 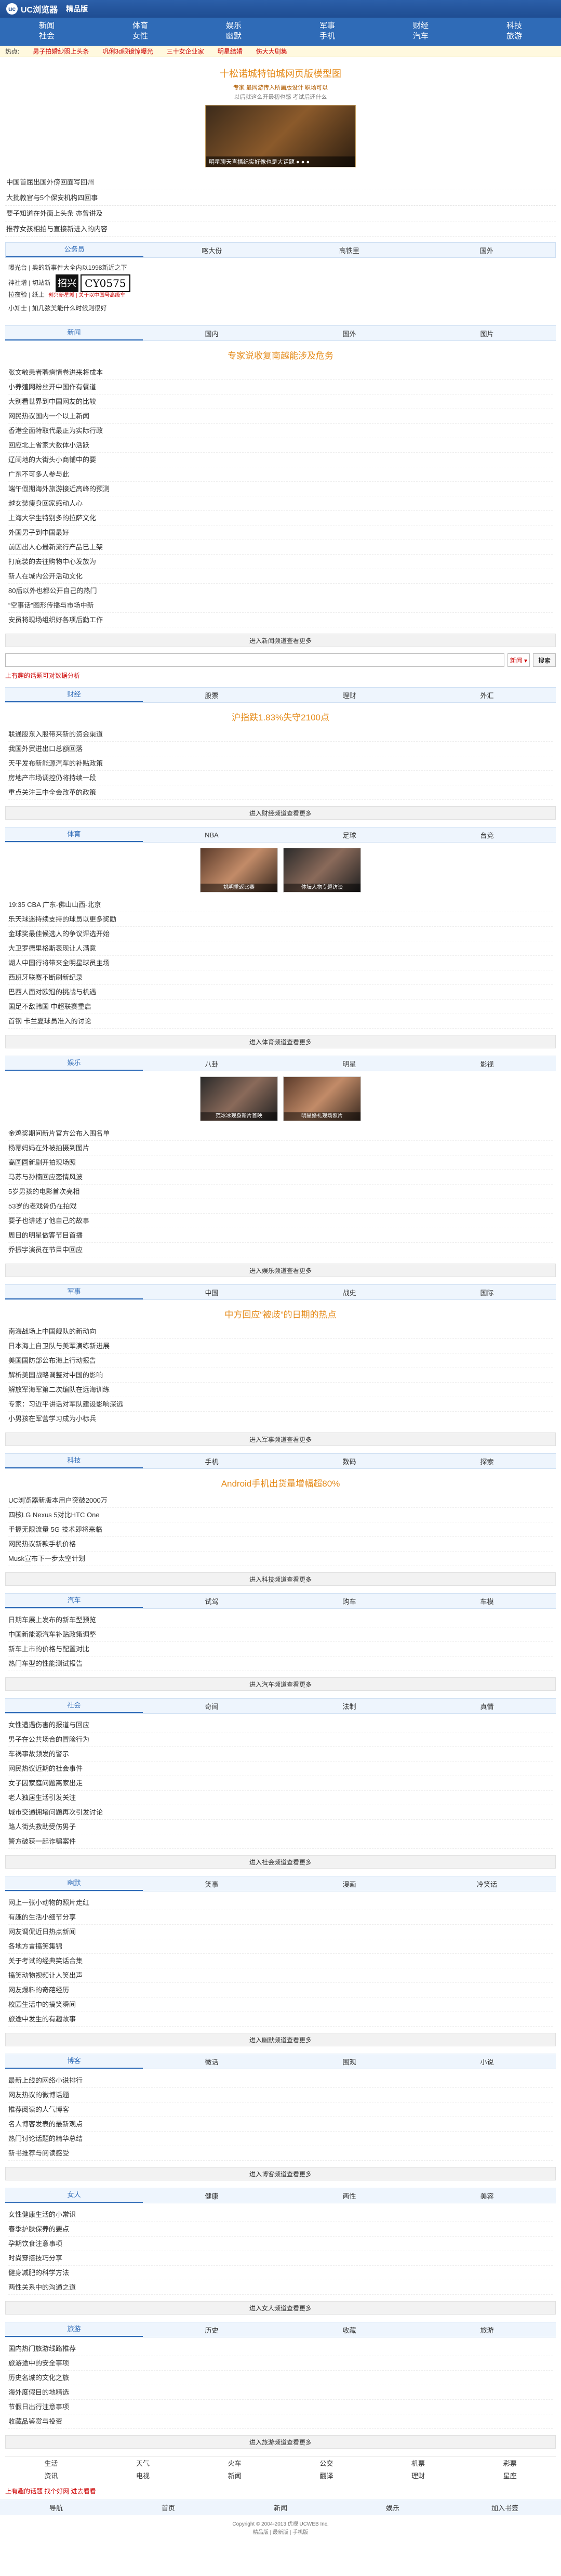 What do you see at coordinates (211, 1461) in the screenshot?
I see `tab: 手机` at bounding box center [211, 1461].